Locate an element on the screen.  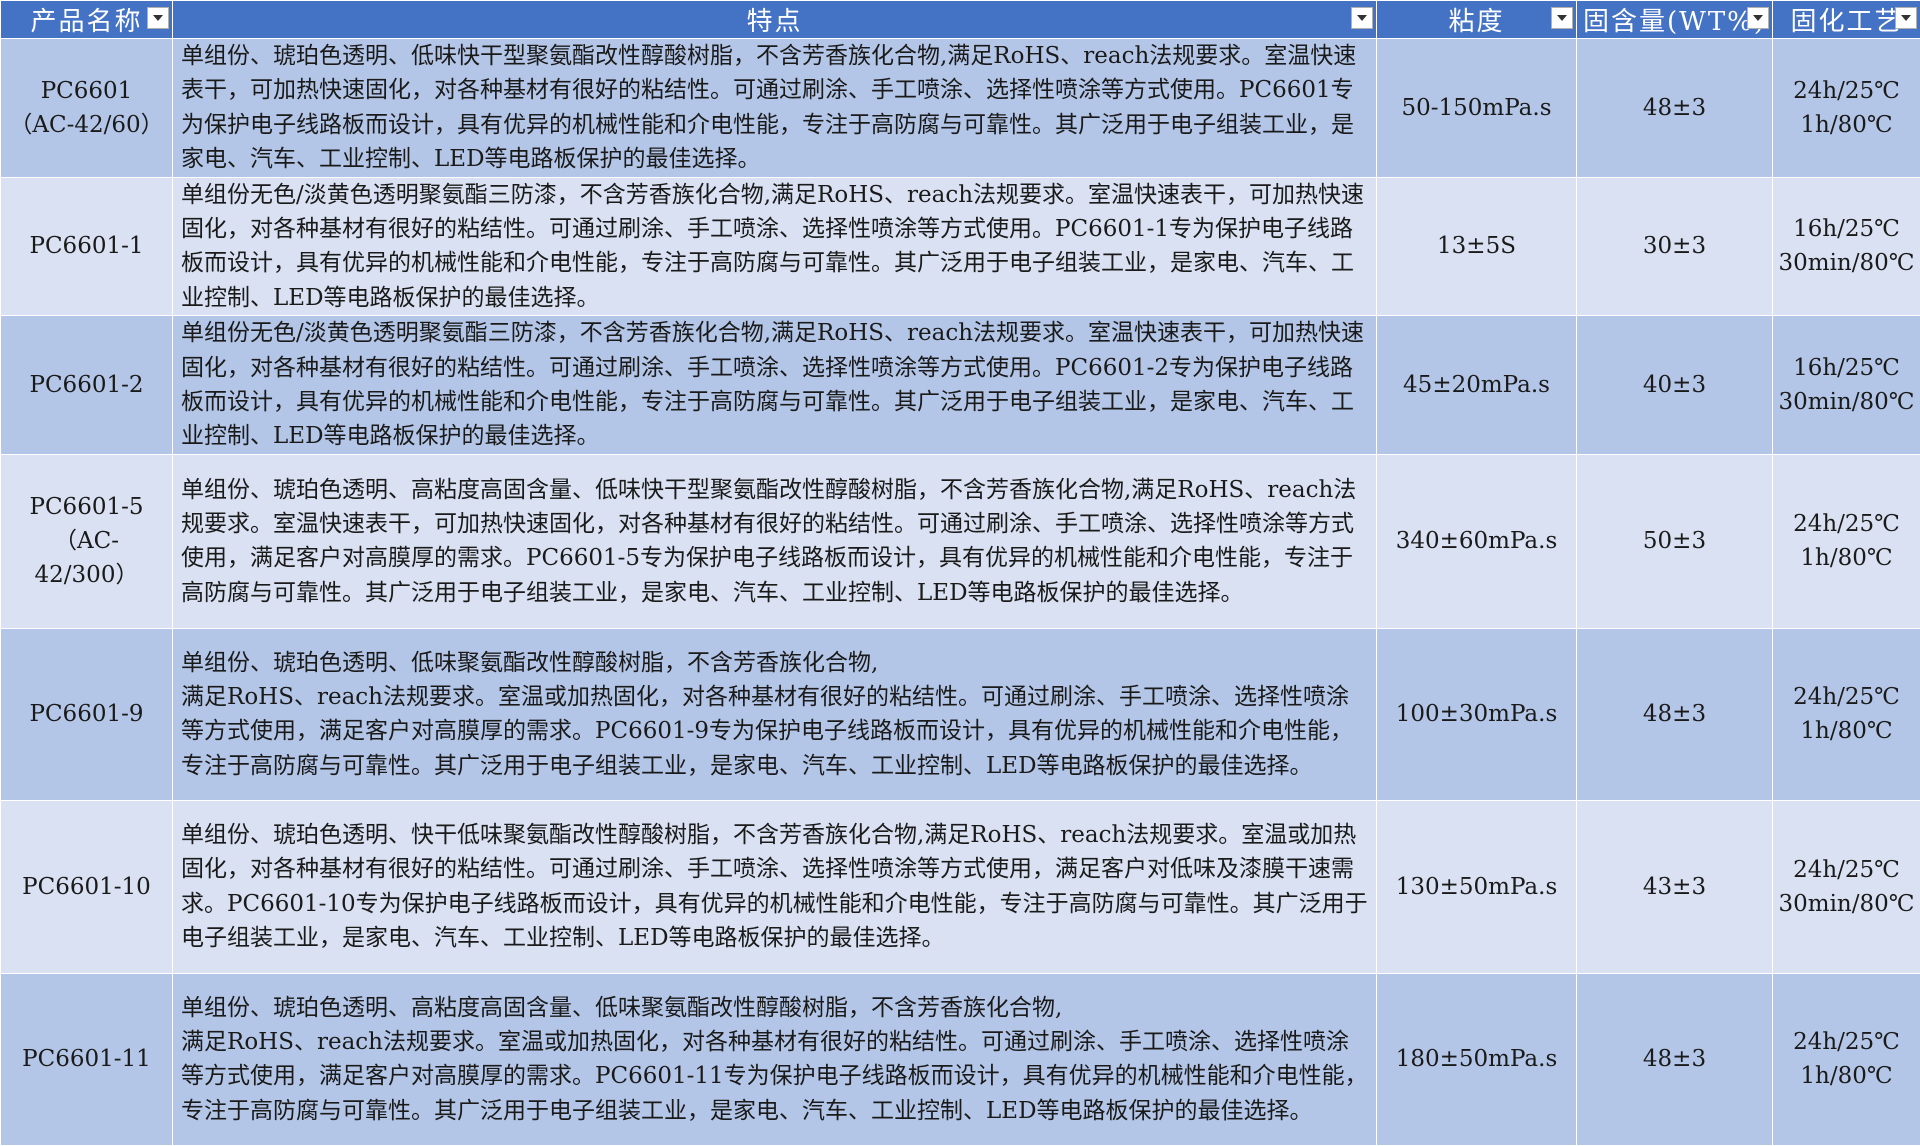
header-viscosity: 粘度 is located at coordinates (1477, 20).